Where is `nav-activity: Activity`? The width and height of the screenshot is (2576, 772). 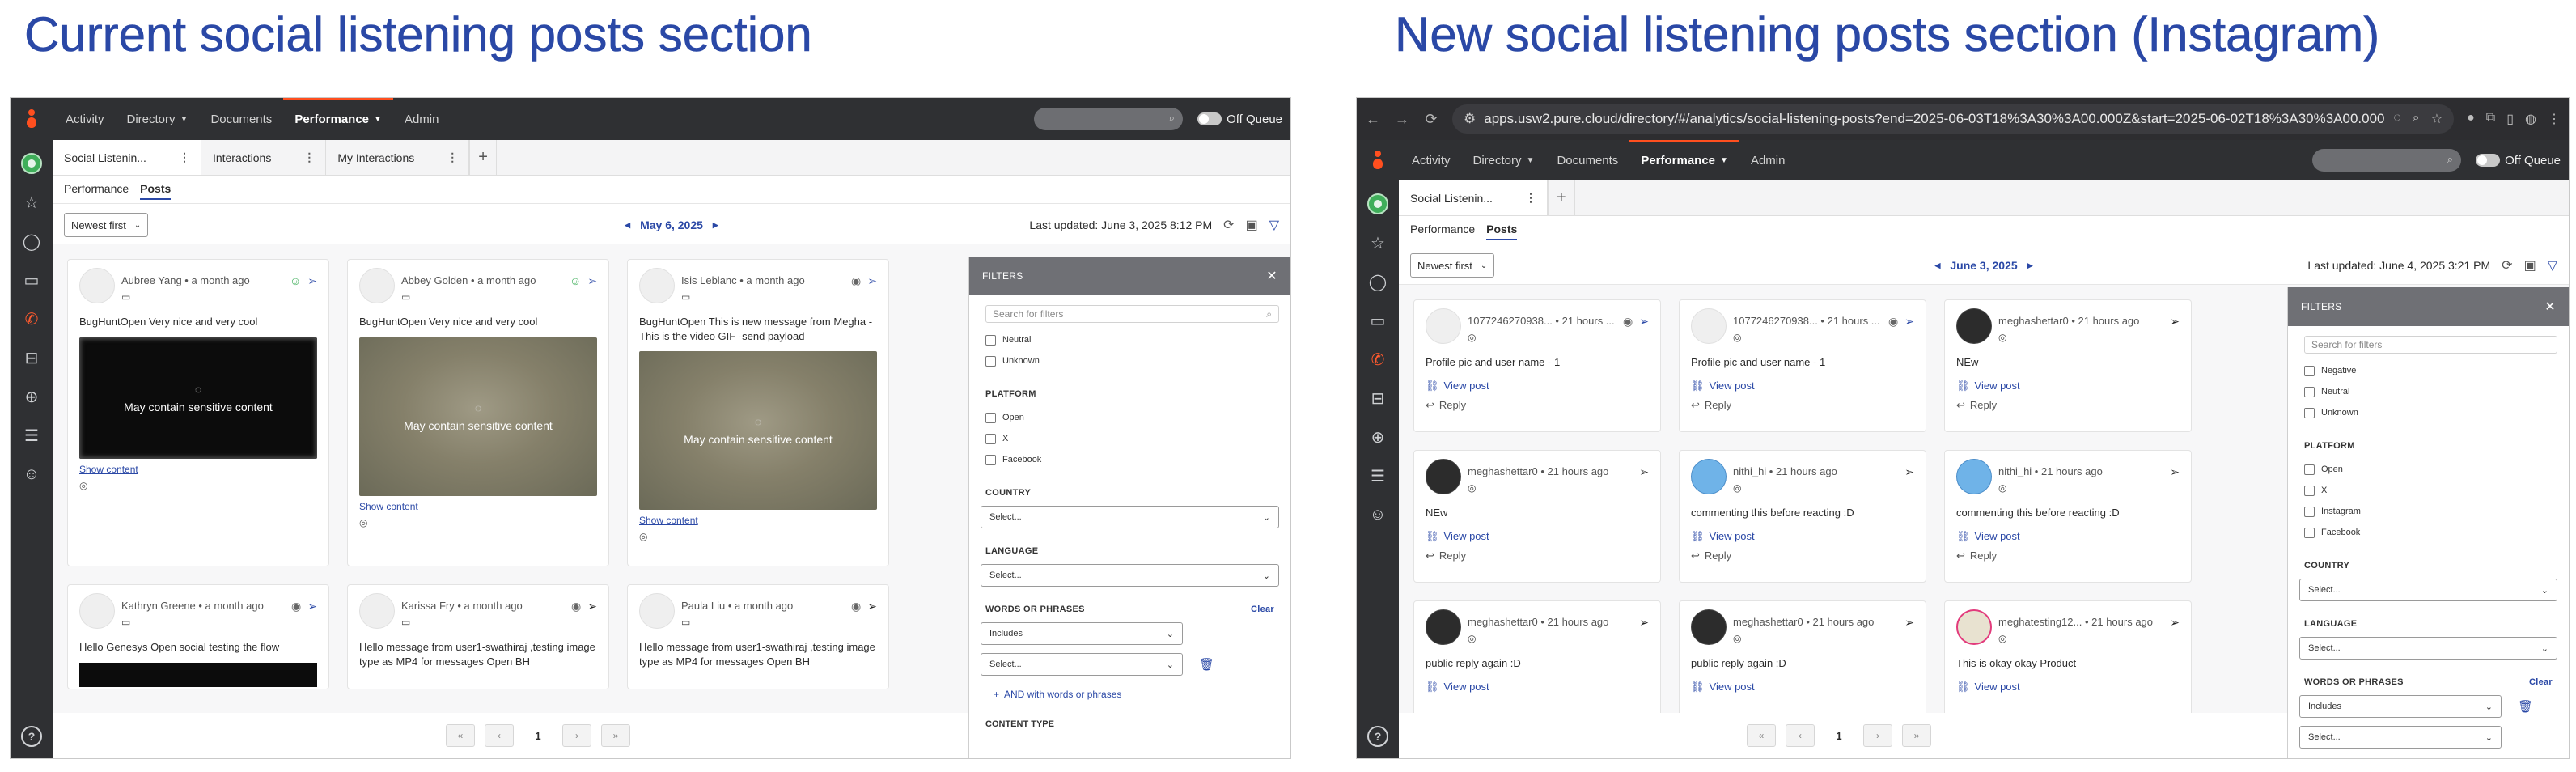
nav-activity: Activity is located at coordinates (85, 119).